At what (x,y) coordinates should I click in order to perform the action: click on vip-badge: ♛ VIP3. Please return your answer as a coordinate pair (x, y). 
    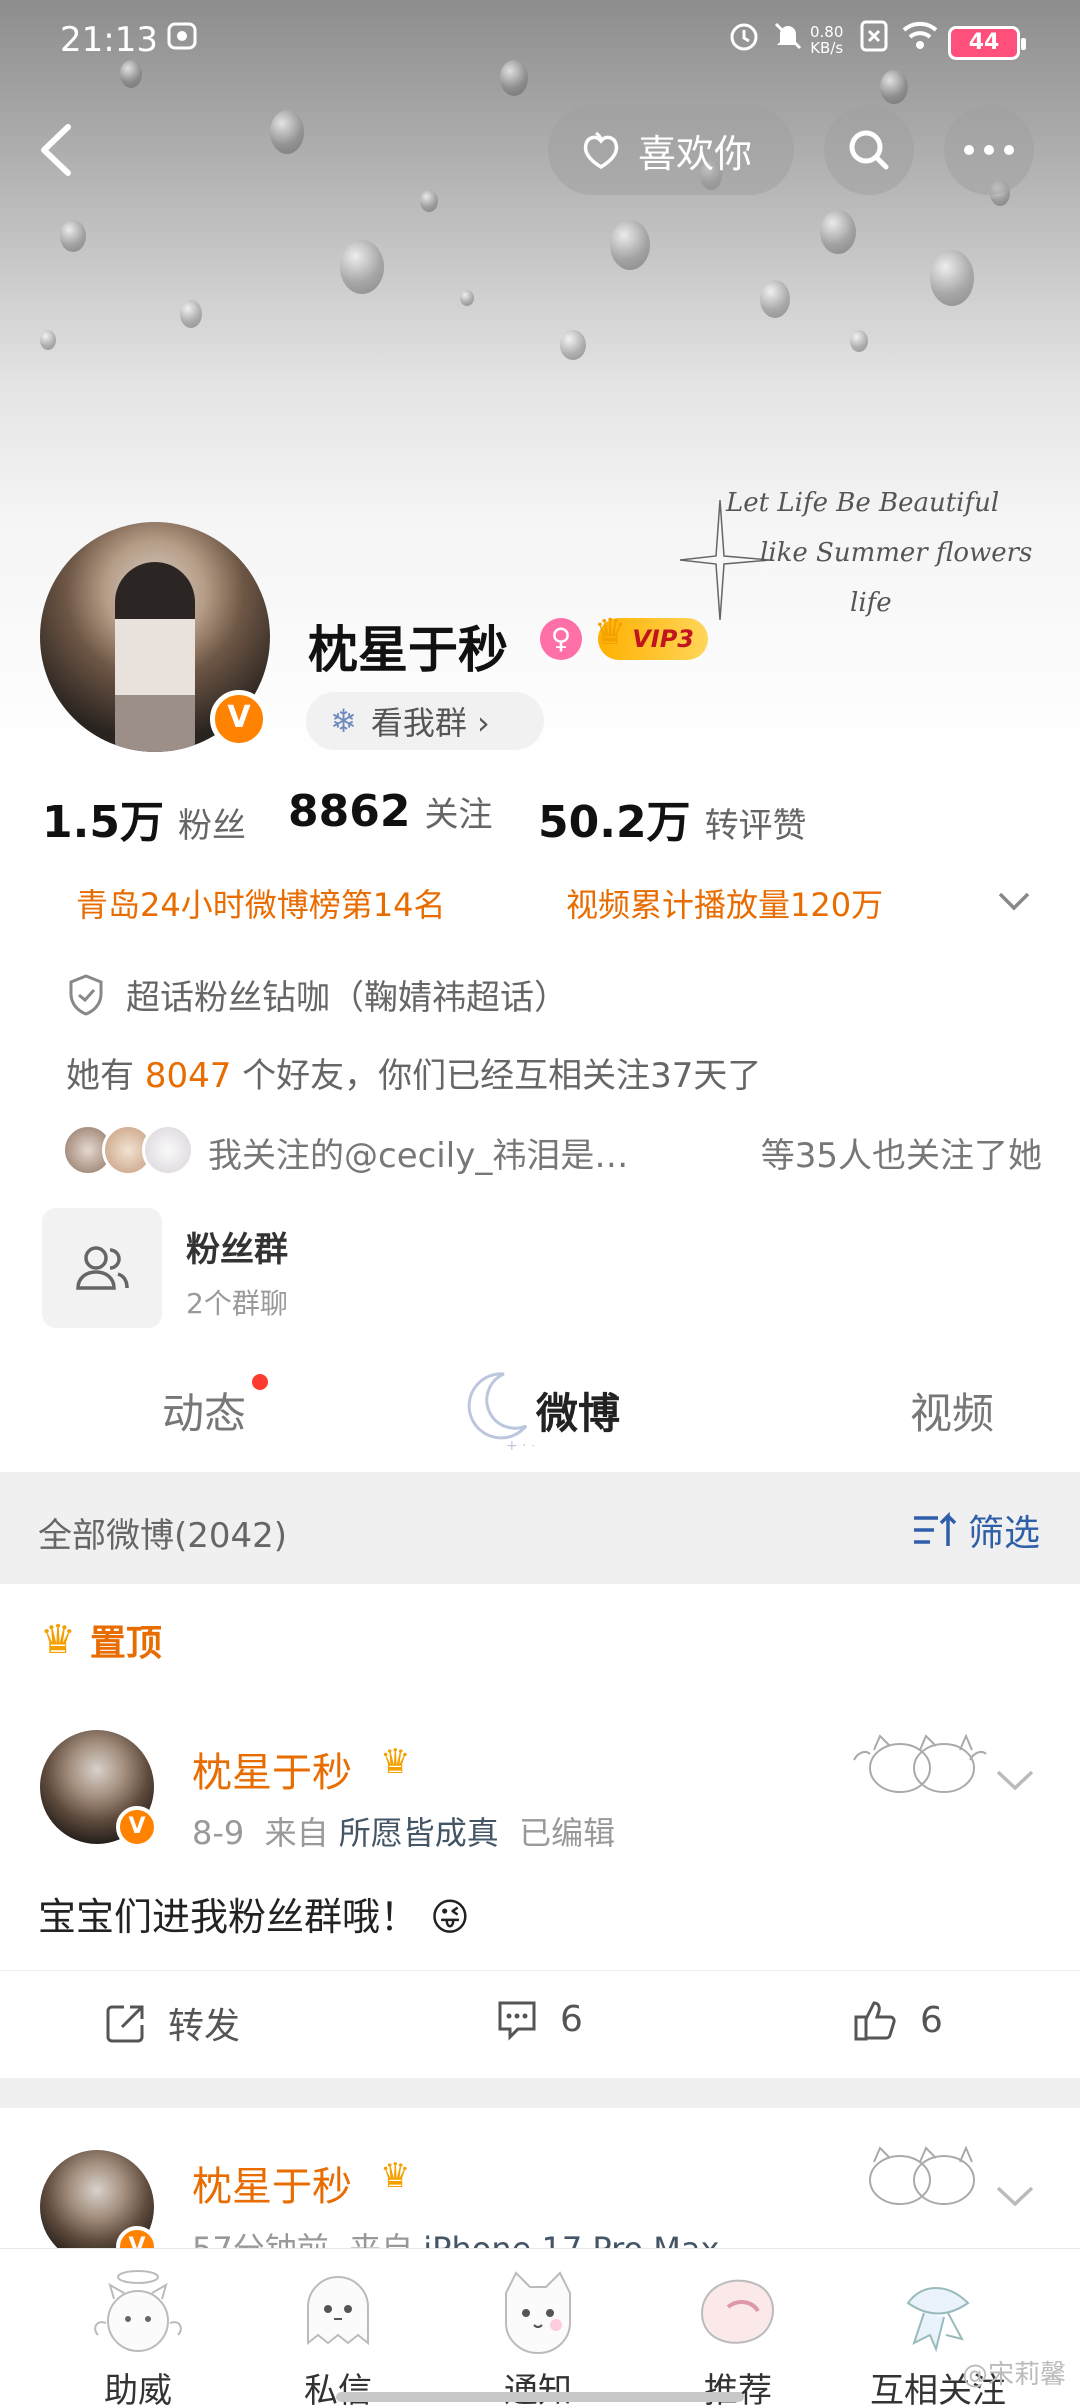
    Looking at the image, I should click on (651, 636).